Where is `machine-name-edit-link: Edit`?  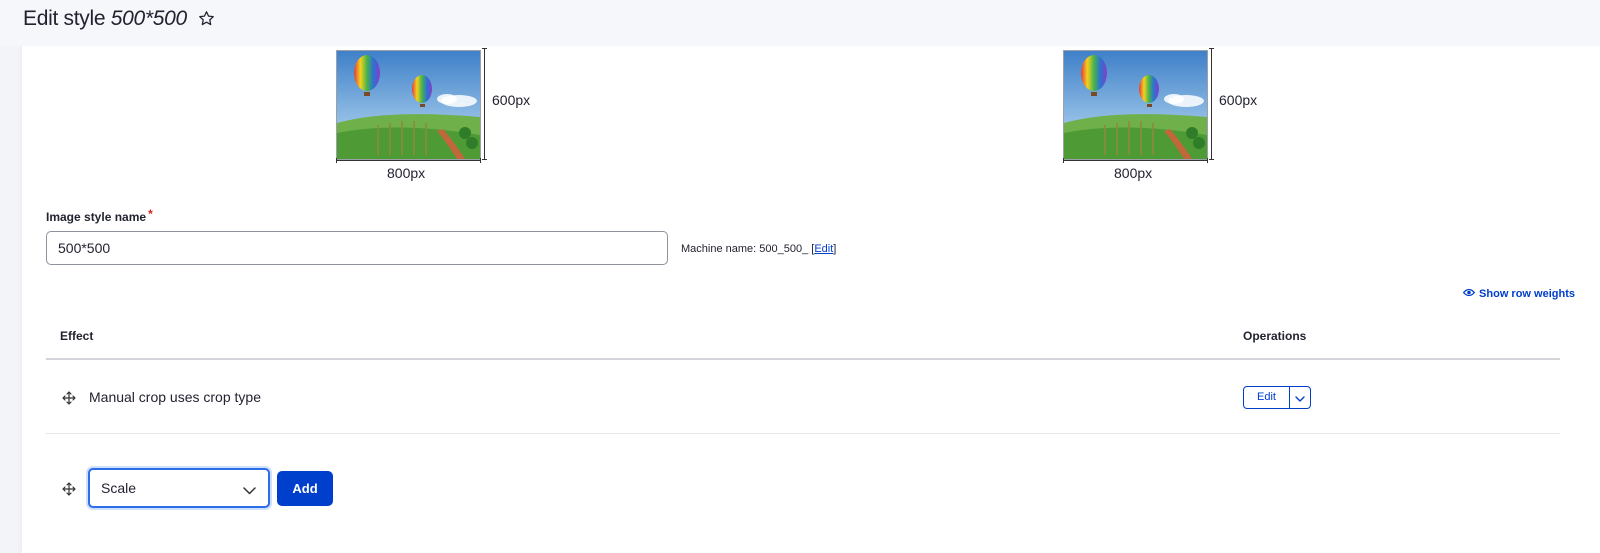 machine-name-edit-link: Edit is located at coordinates (823, 249).